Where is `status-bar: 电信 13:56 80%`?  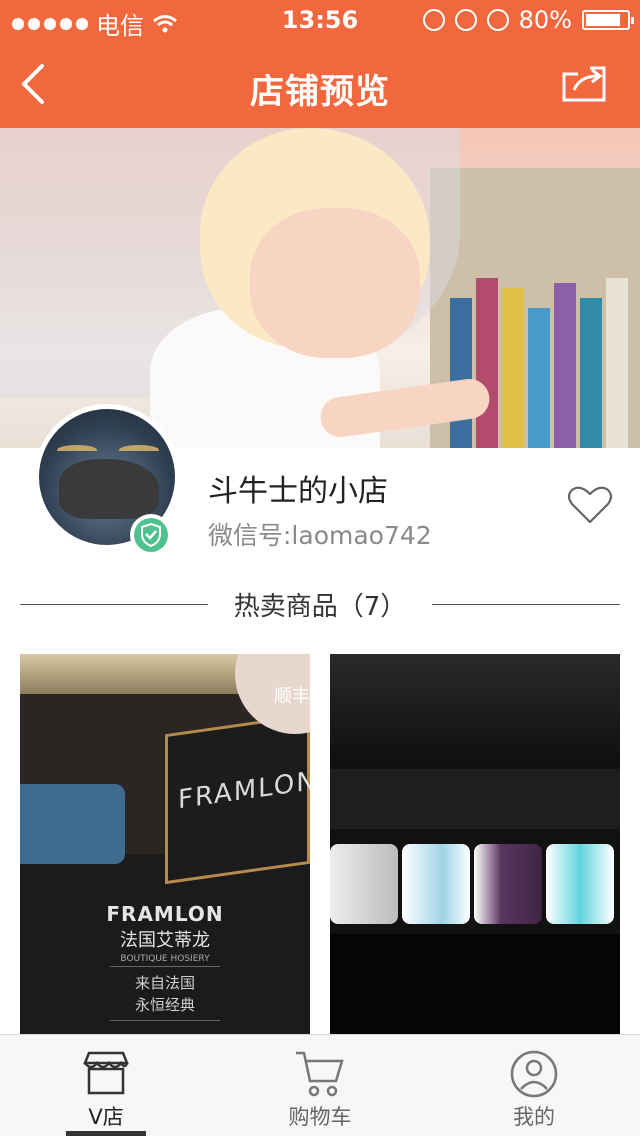
status-bar: 电信 13:56 80% is located at coordinates (320, 20).